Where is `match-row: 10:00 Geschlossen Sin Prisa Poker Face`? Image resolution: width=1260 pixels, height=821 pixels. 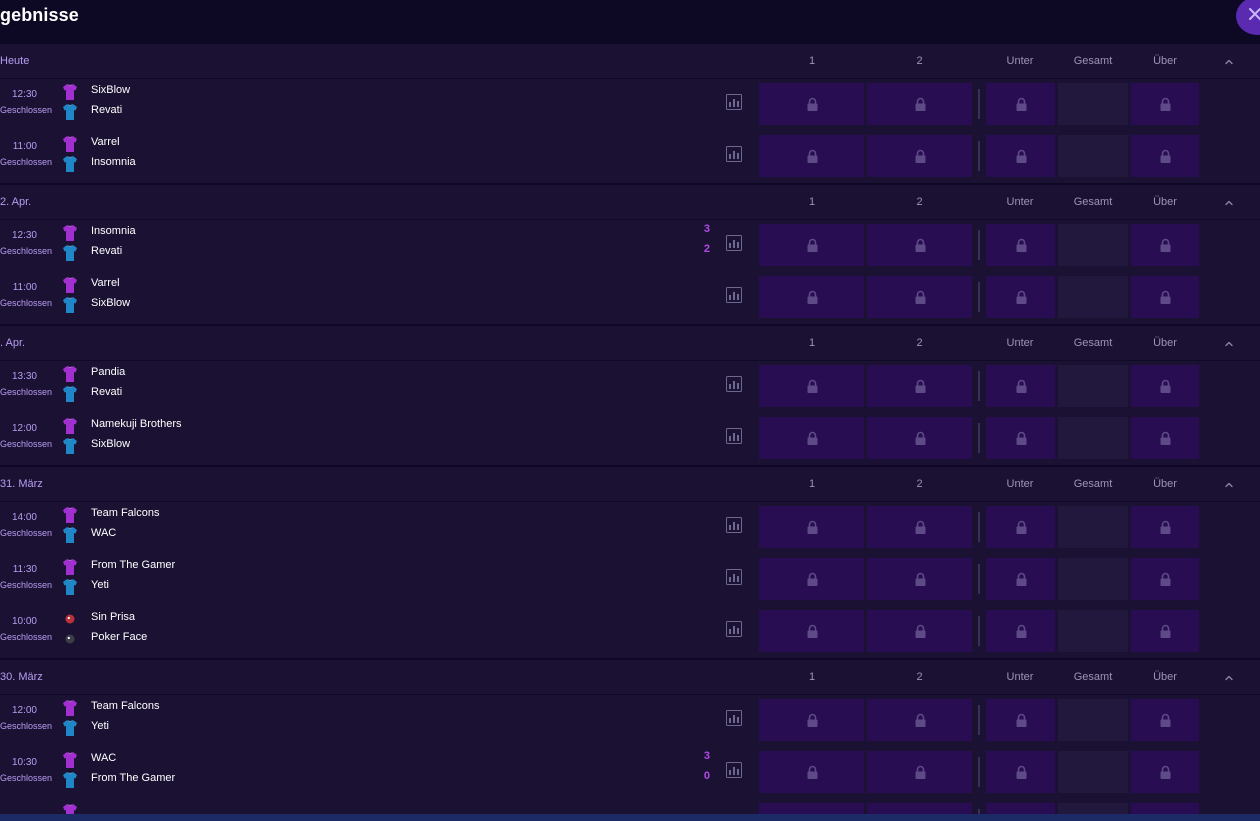 match-row: 10:00 Geschlossen Sin Prisa Poker Face is located at coordinates (630, 632).